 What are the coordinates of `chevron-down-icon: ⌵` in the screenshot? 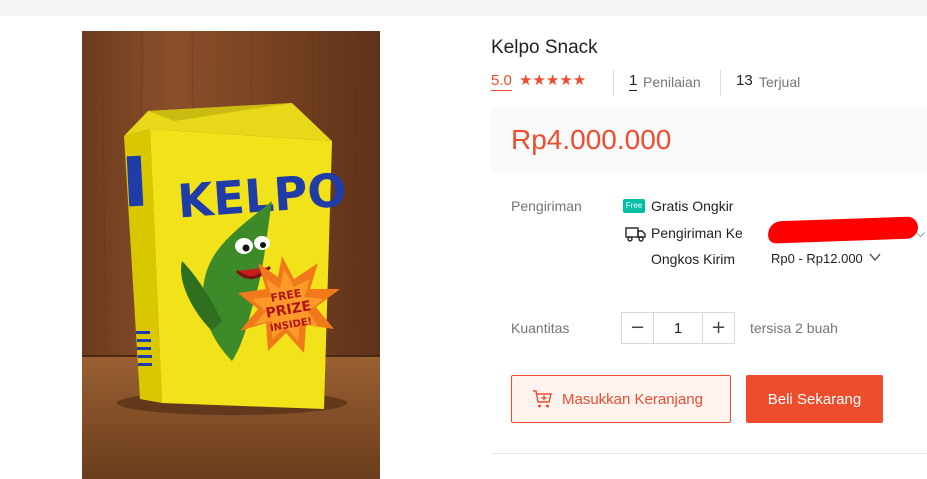 It's located at (920, 233).